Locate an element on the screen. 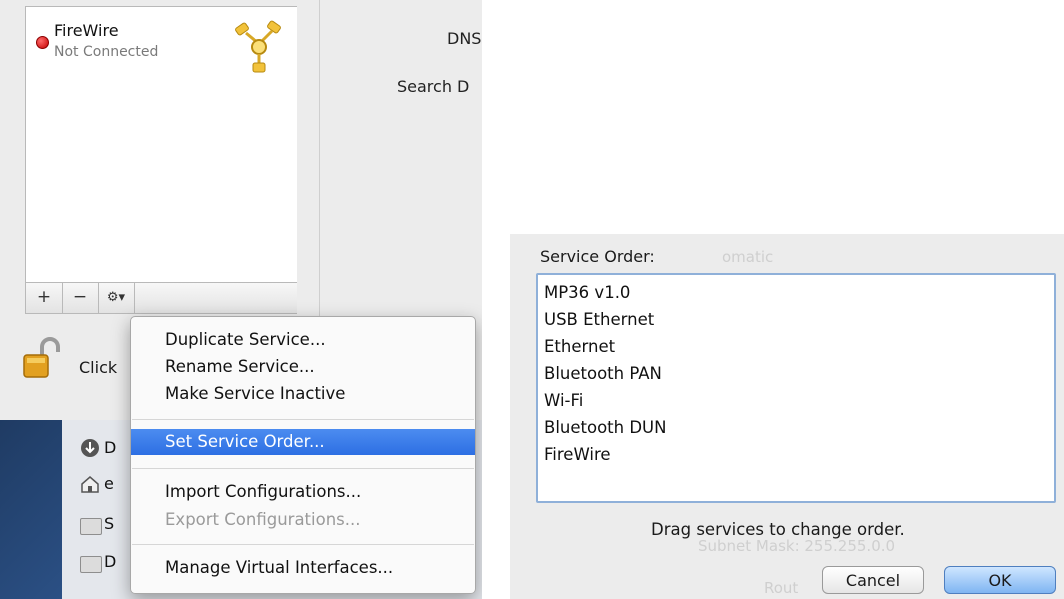 This screenshot has width=1064, height=599. unlocked-padlock-icon is located at coordinates (43, 358).